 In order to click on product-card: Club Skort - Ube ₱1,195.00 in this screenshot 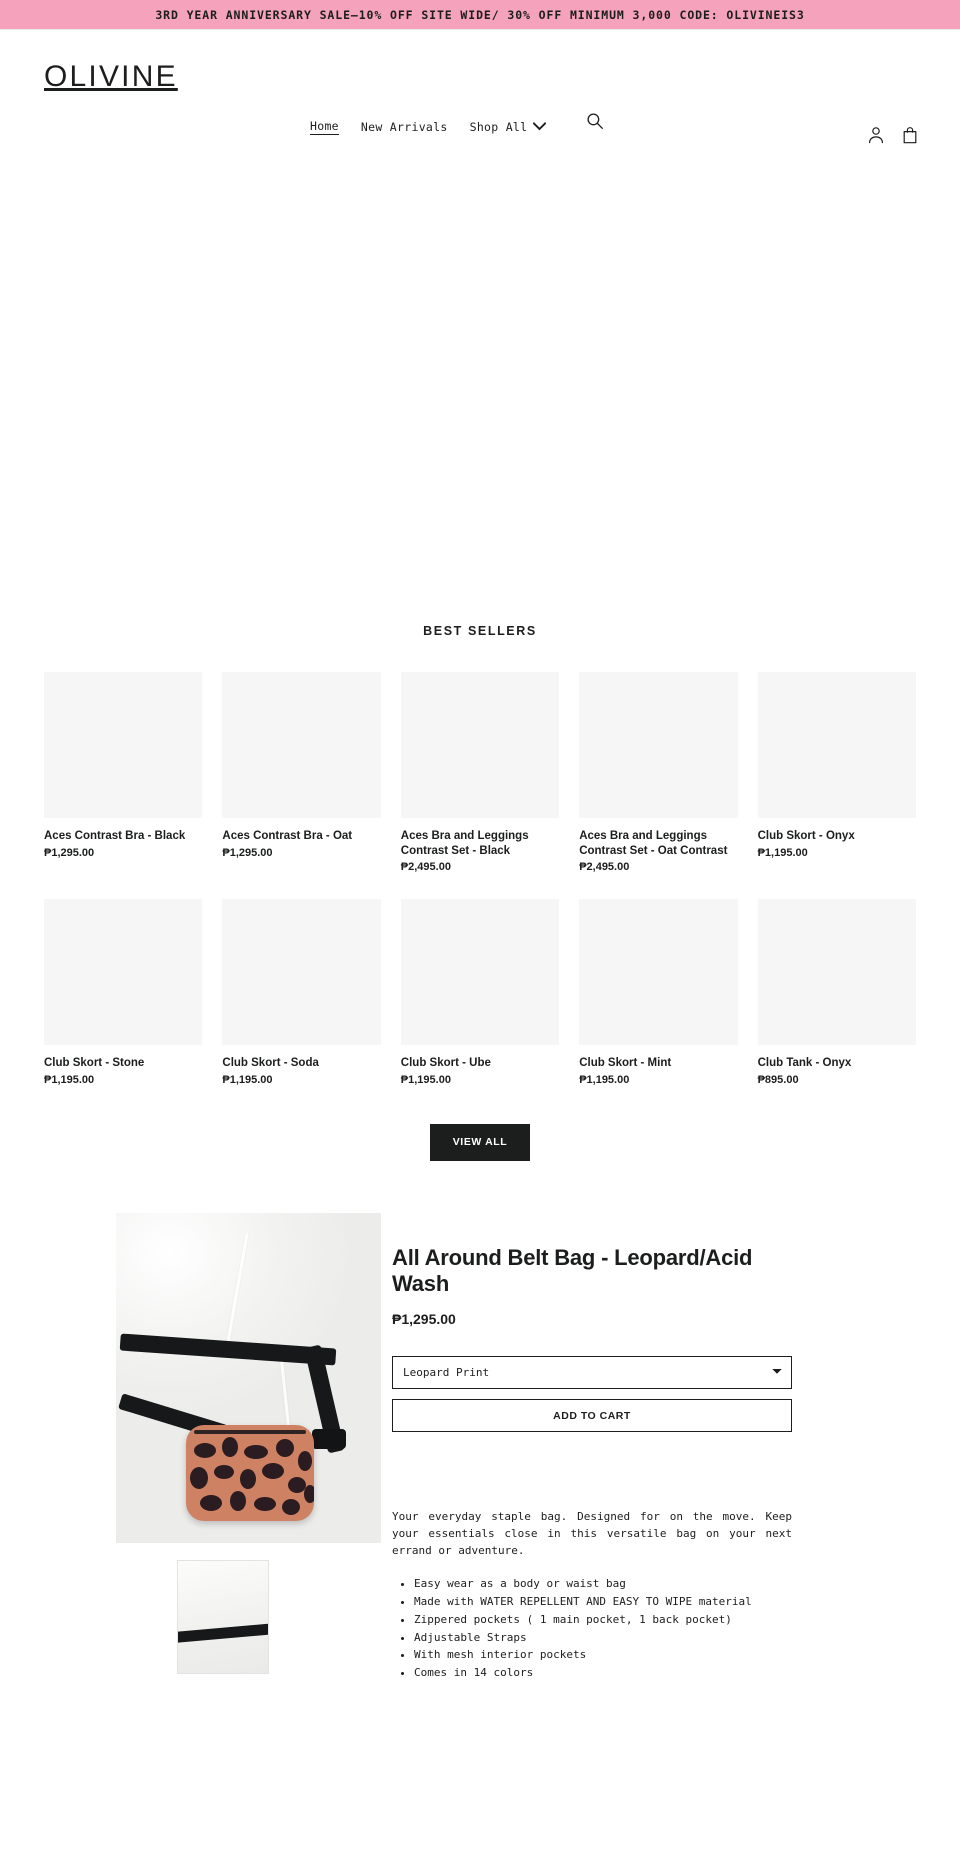, I will do `click(480, 993)`.